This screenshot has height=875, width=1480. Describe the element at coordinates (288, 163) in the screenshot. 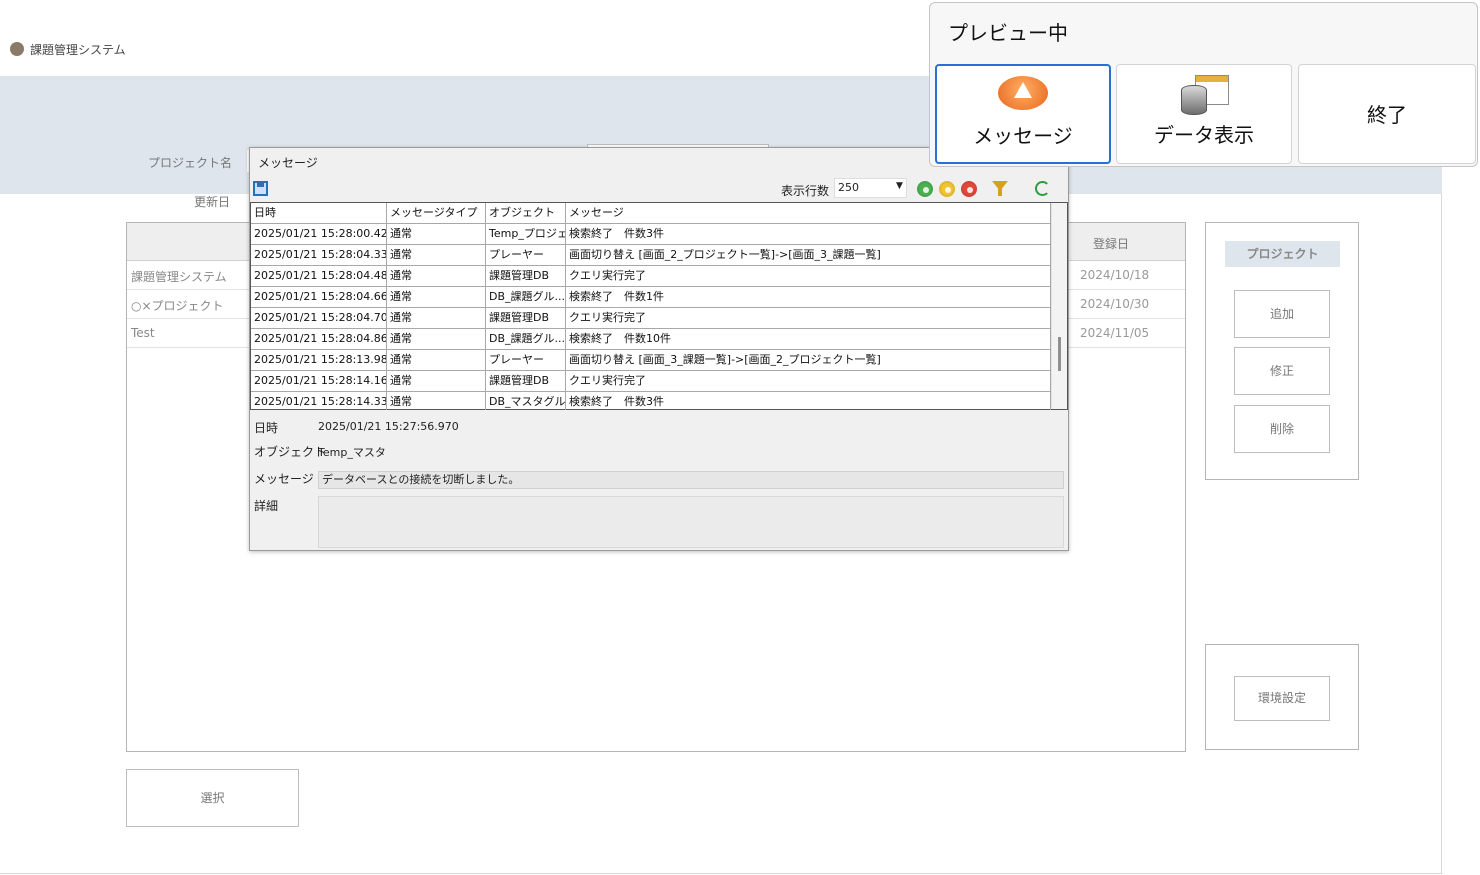

I see `message-dialog-title: メッセージ` at that location.